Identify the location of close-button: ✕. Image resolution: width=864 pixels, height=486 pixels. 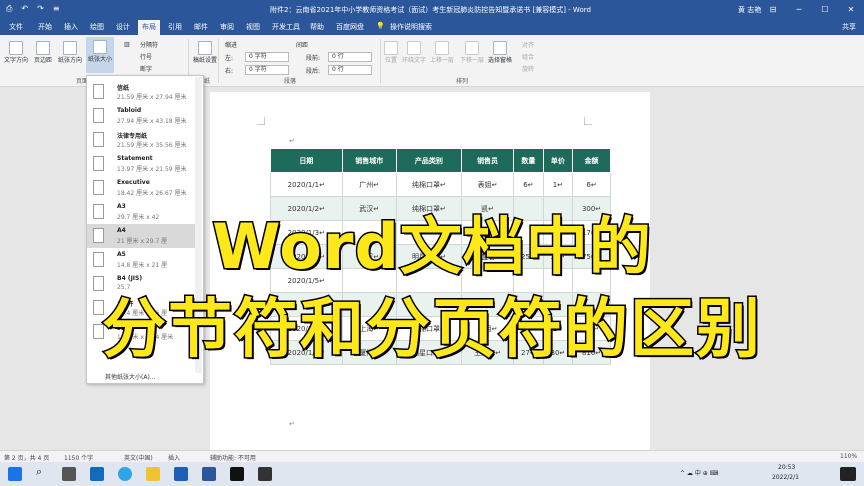
(851, 9).